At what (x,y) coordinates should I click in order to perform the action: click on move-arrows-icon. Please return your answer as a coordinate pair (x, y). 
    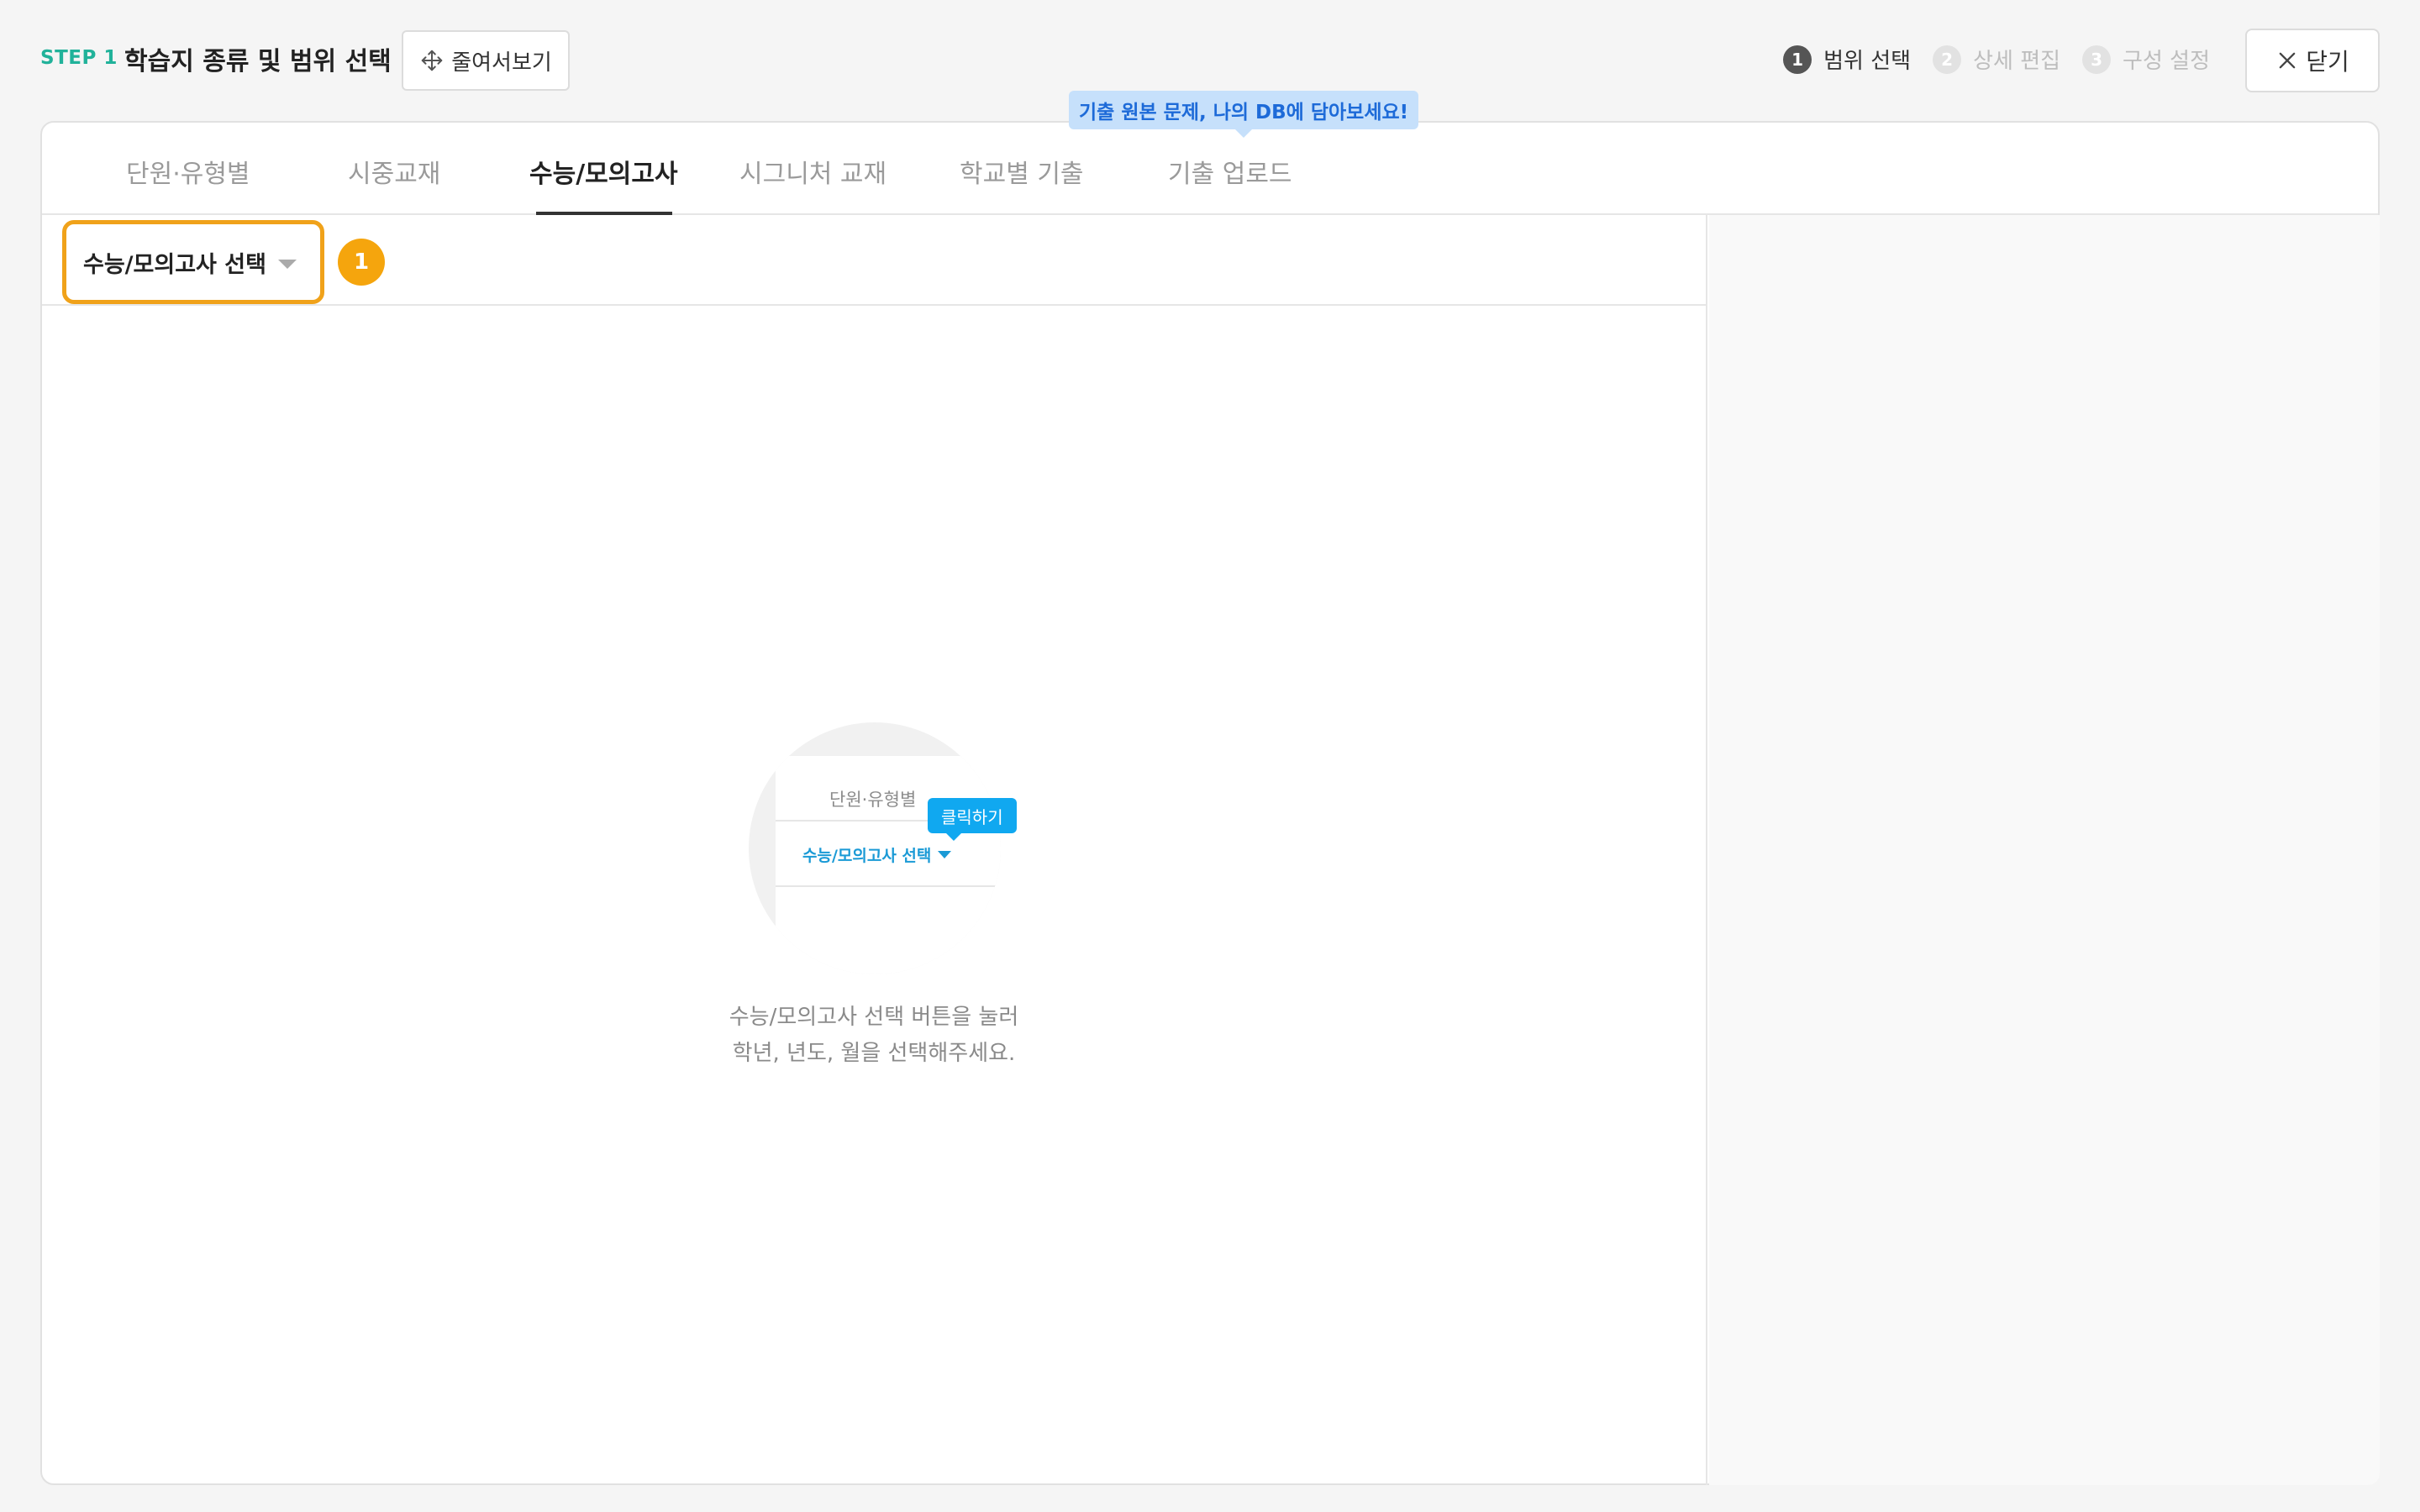
    Looking at the image, I should click on (432, 60).